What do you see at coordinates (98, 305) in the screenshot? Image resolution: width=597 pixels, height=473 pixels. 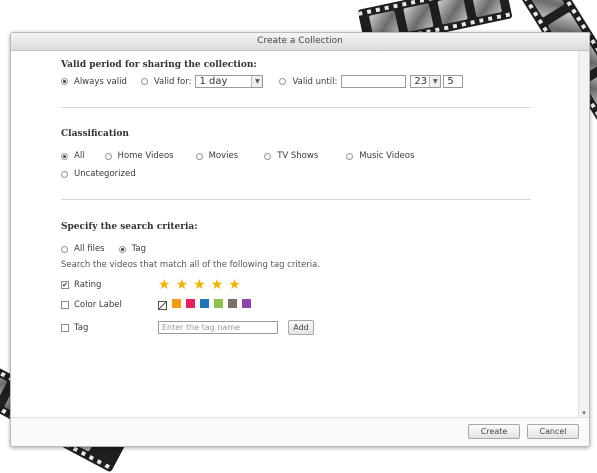 I see `checkbox-label: Color Label` at bounding box center [98, 305].